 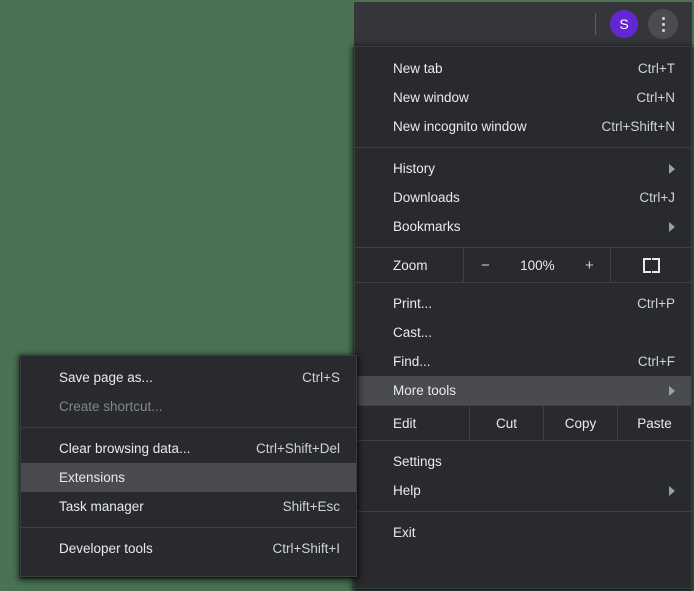 I want to click on menu-item-new-window: New window Ctrl+N, so click(x=523, y=97).